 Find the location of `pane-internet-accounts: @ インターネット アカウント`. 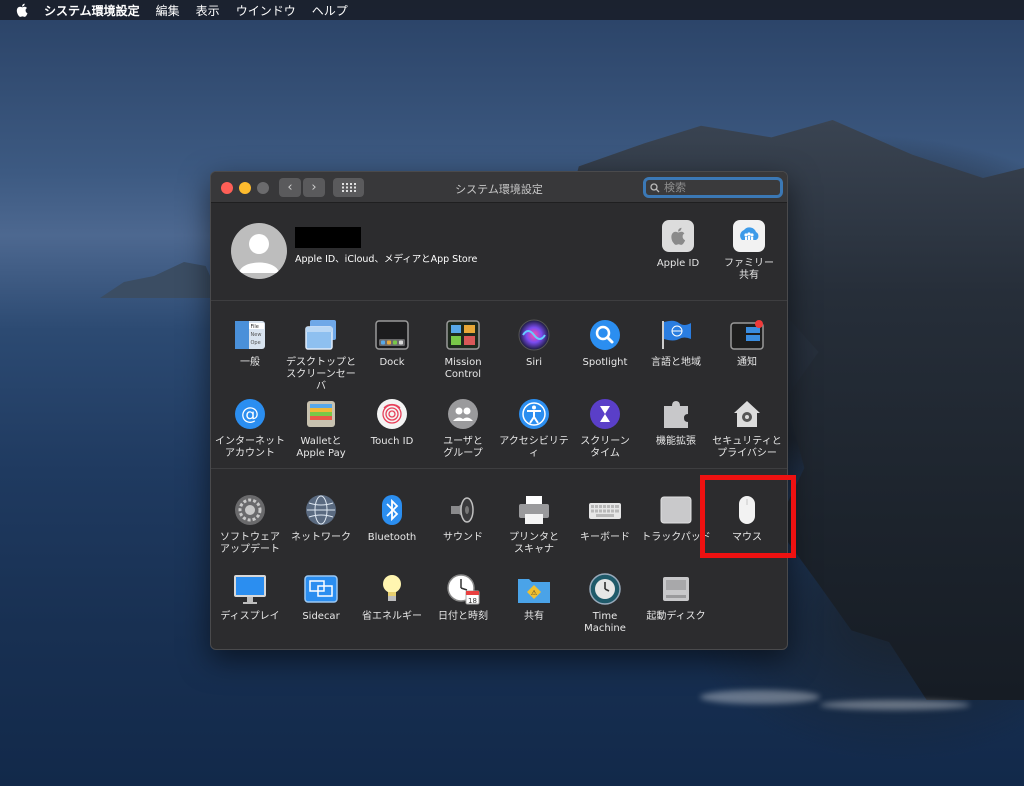

pane-internet-accounts: @ インターネット アカウント is located at coordinates (250, 428).